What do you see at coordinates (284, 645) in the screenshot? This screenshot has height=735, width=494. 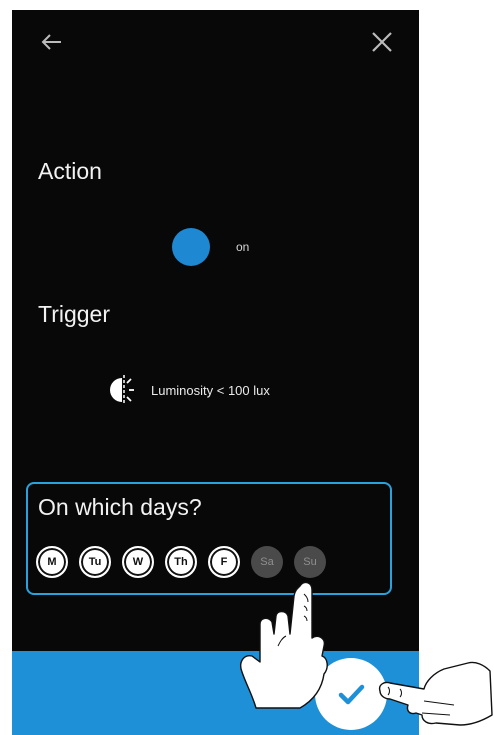 I see `tapping-hand-icon` at bounding box center [284, 645].